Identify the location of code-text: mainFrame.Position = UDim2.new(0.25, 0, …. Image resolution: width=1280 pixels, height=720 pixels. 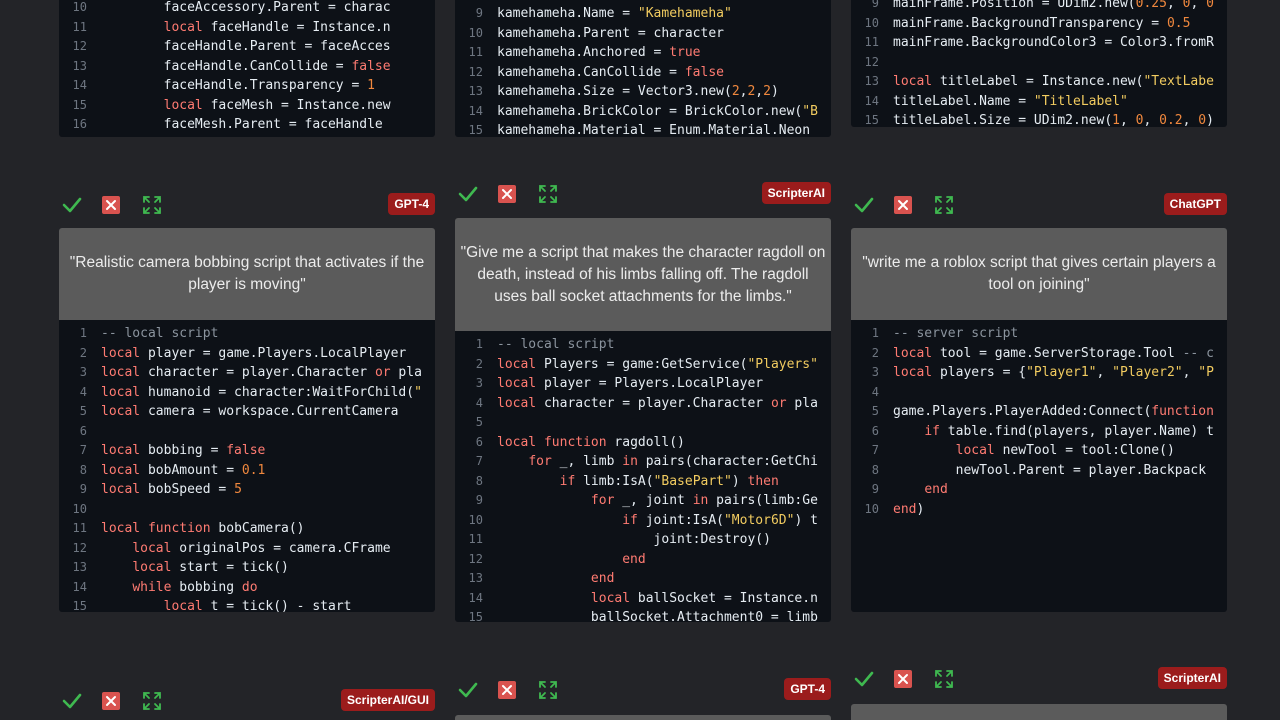
(1053, 5).